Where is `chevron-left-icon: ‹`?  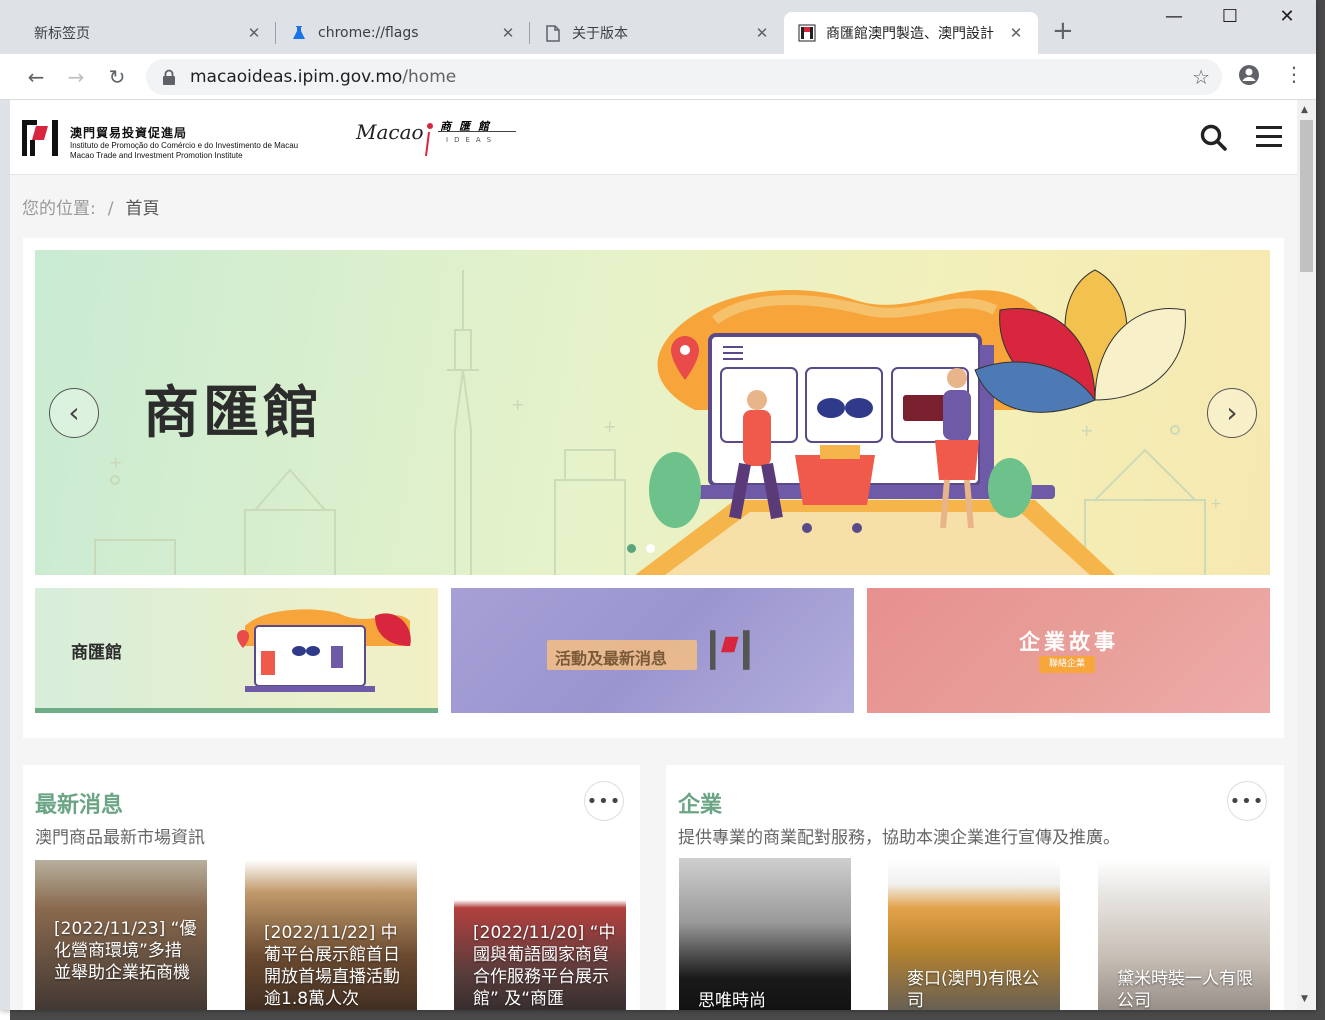 chevron-left-icon: ‹ is located at coordinates (74, 412).